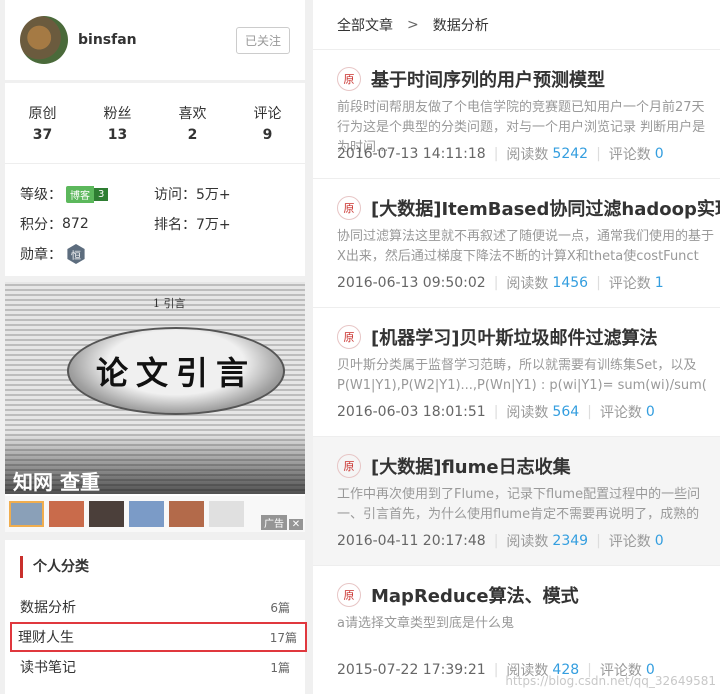 The image size is (720, 694). Describe the element at coordinates (411, 283) in the screenshot. I see `article-date: 2016-06-13 09:50:02` at that location.